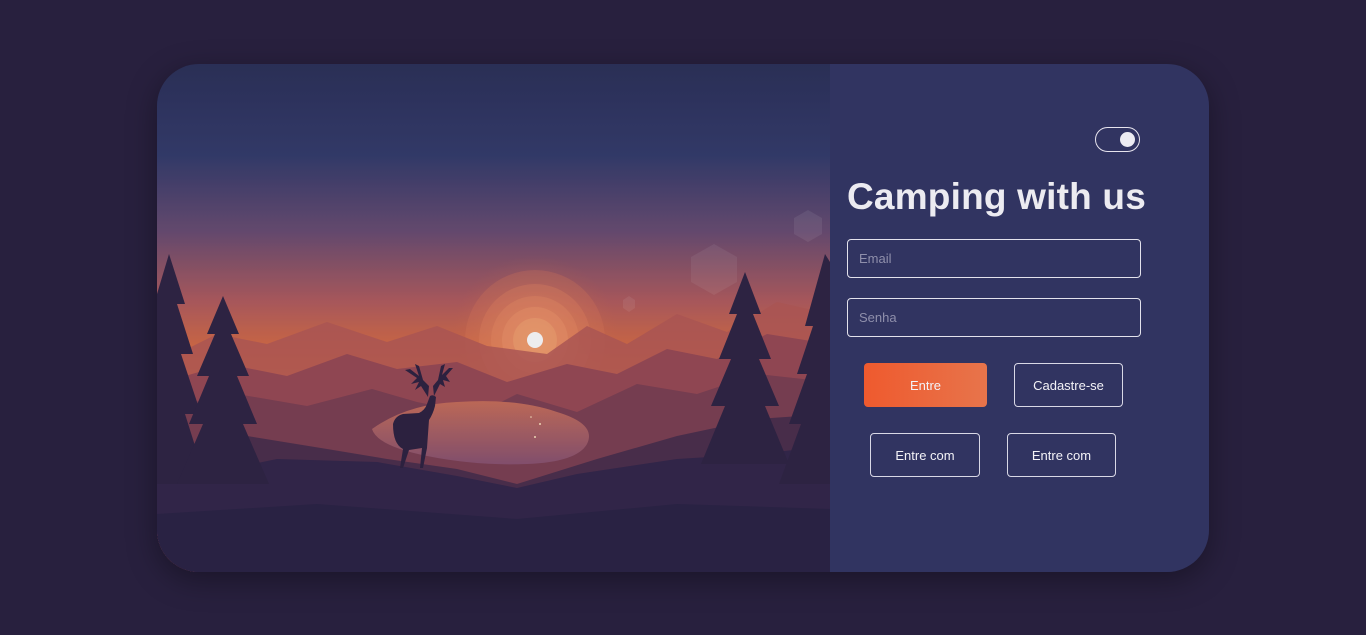  Describe the element at coordinates (1068, 385) in the screenshot. I see `signup-button: Cadastre-se` at that location.